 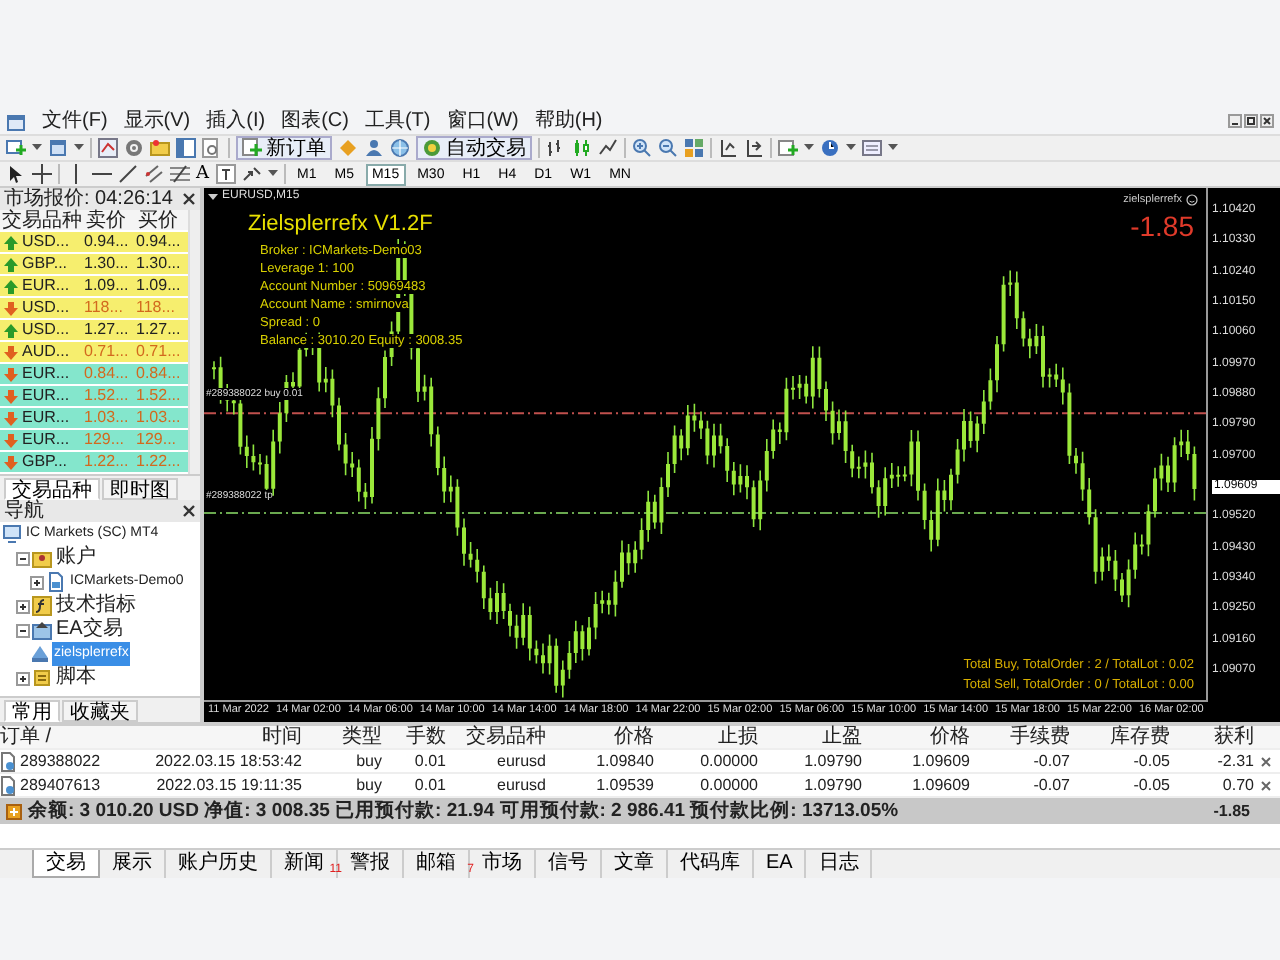 I want to click on trendline-icon, so click(x=128, y=174).